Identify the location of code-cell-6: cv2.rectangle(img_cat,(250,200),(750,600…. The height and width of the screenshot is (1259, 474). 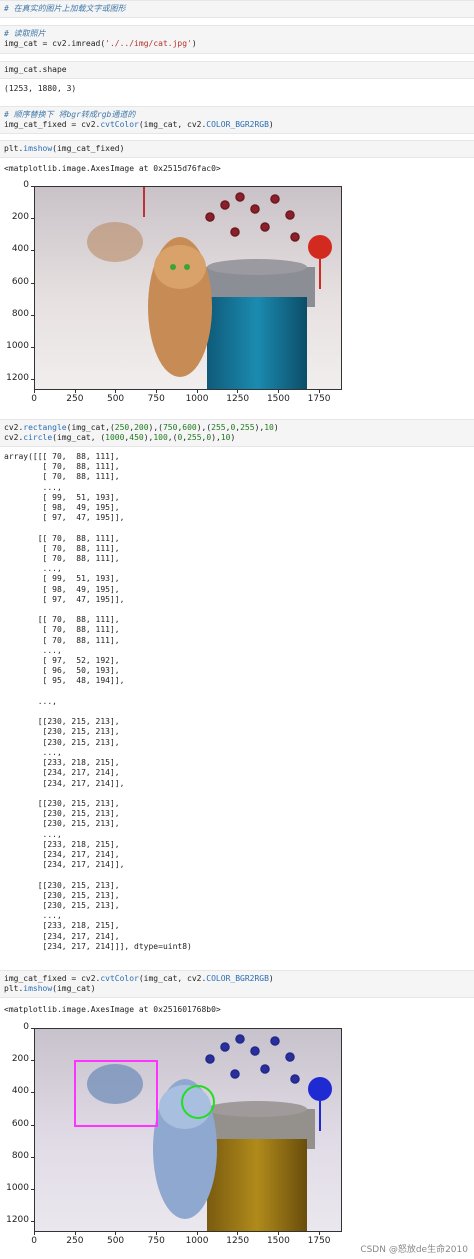
(237, 433).